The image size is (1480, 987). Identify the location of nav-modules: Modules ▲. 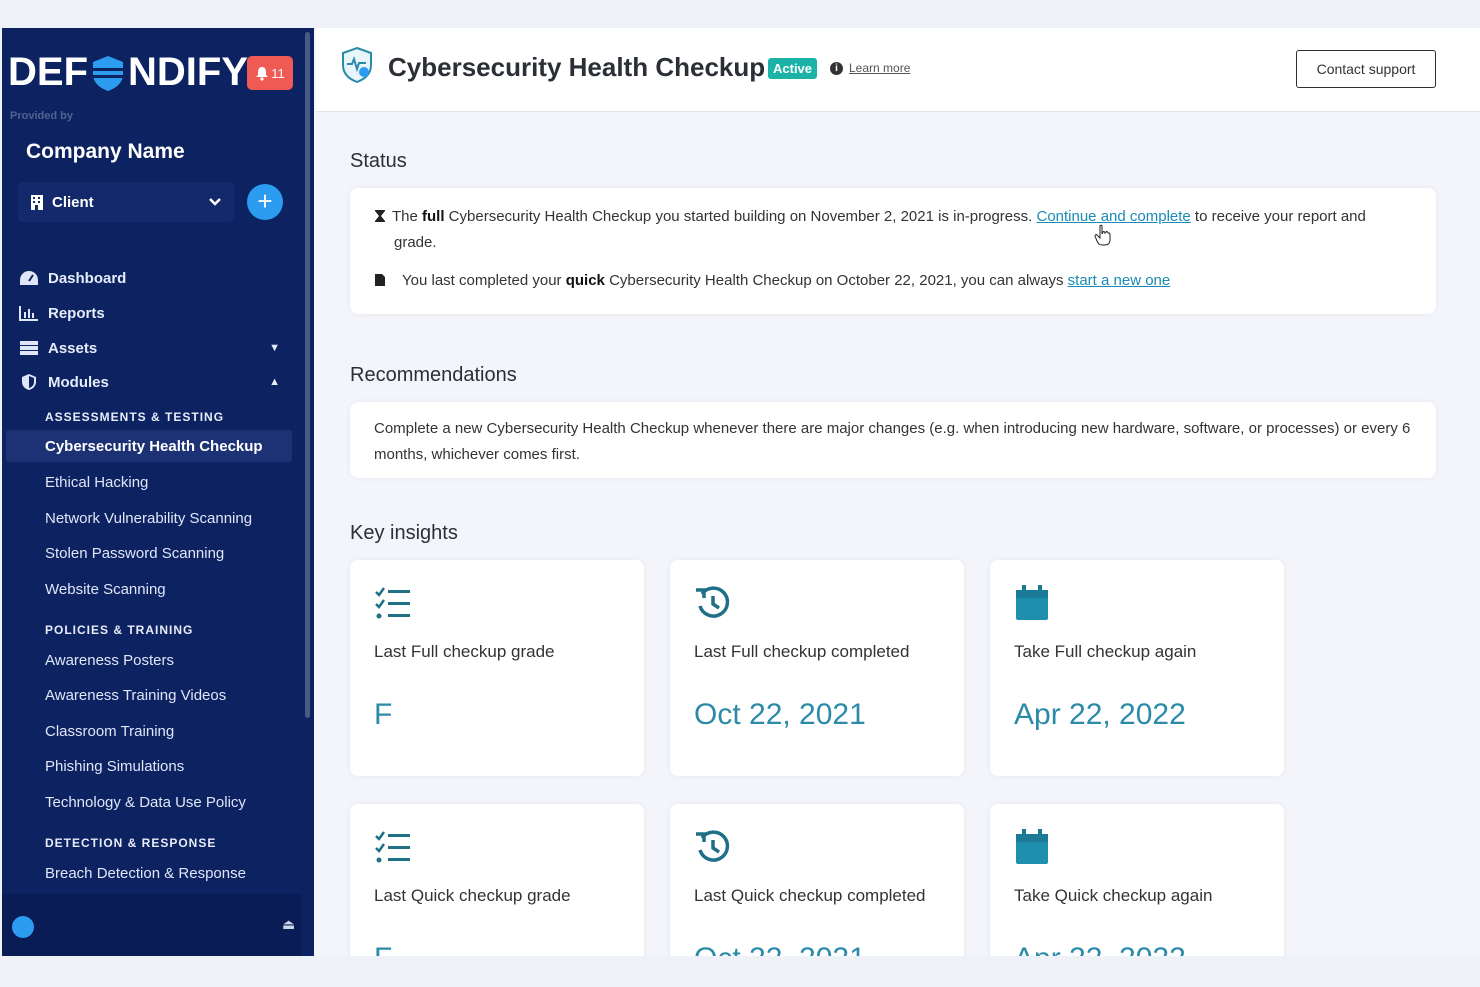
(149, 382).